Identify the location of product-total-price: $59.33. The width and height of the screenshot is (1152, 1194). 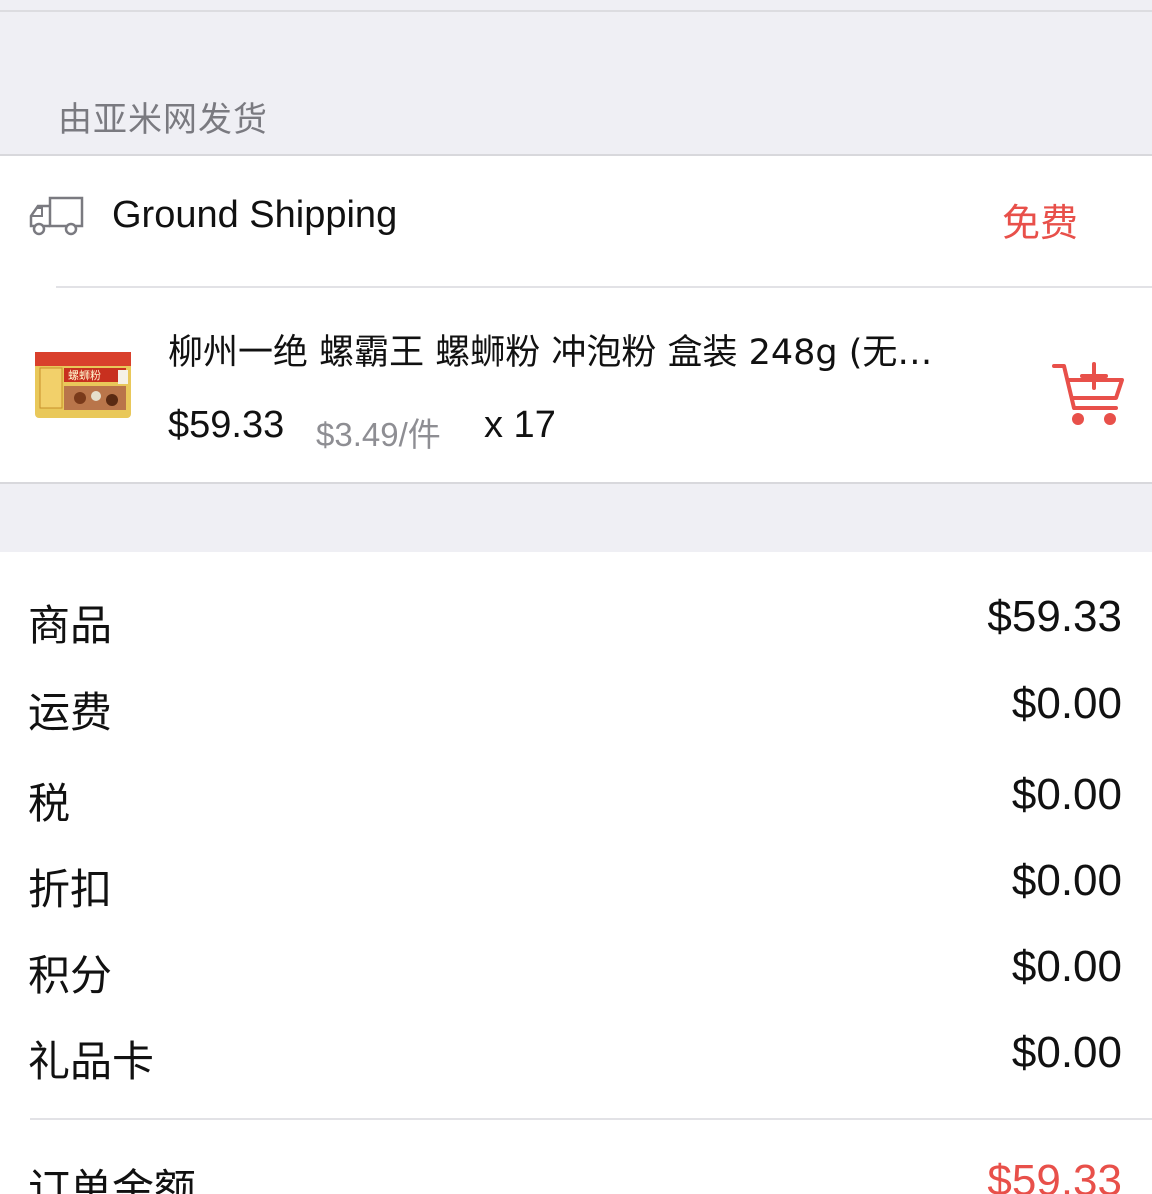
(226, 425).